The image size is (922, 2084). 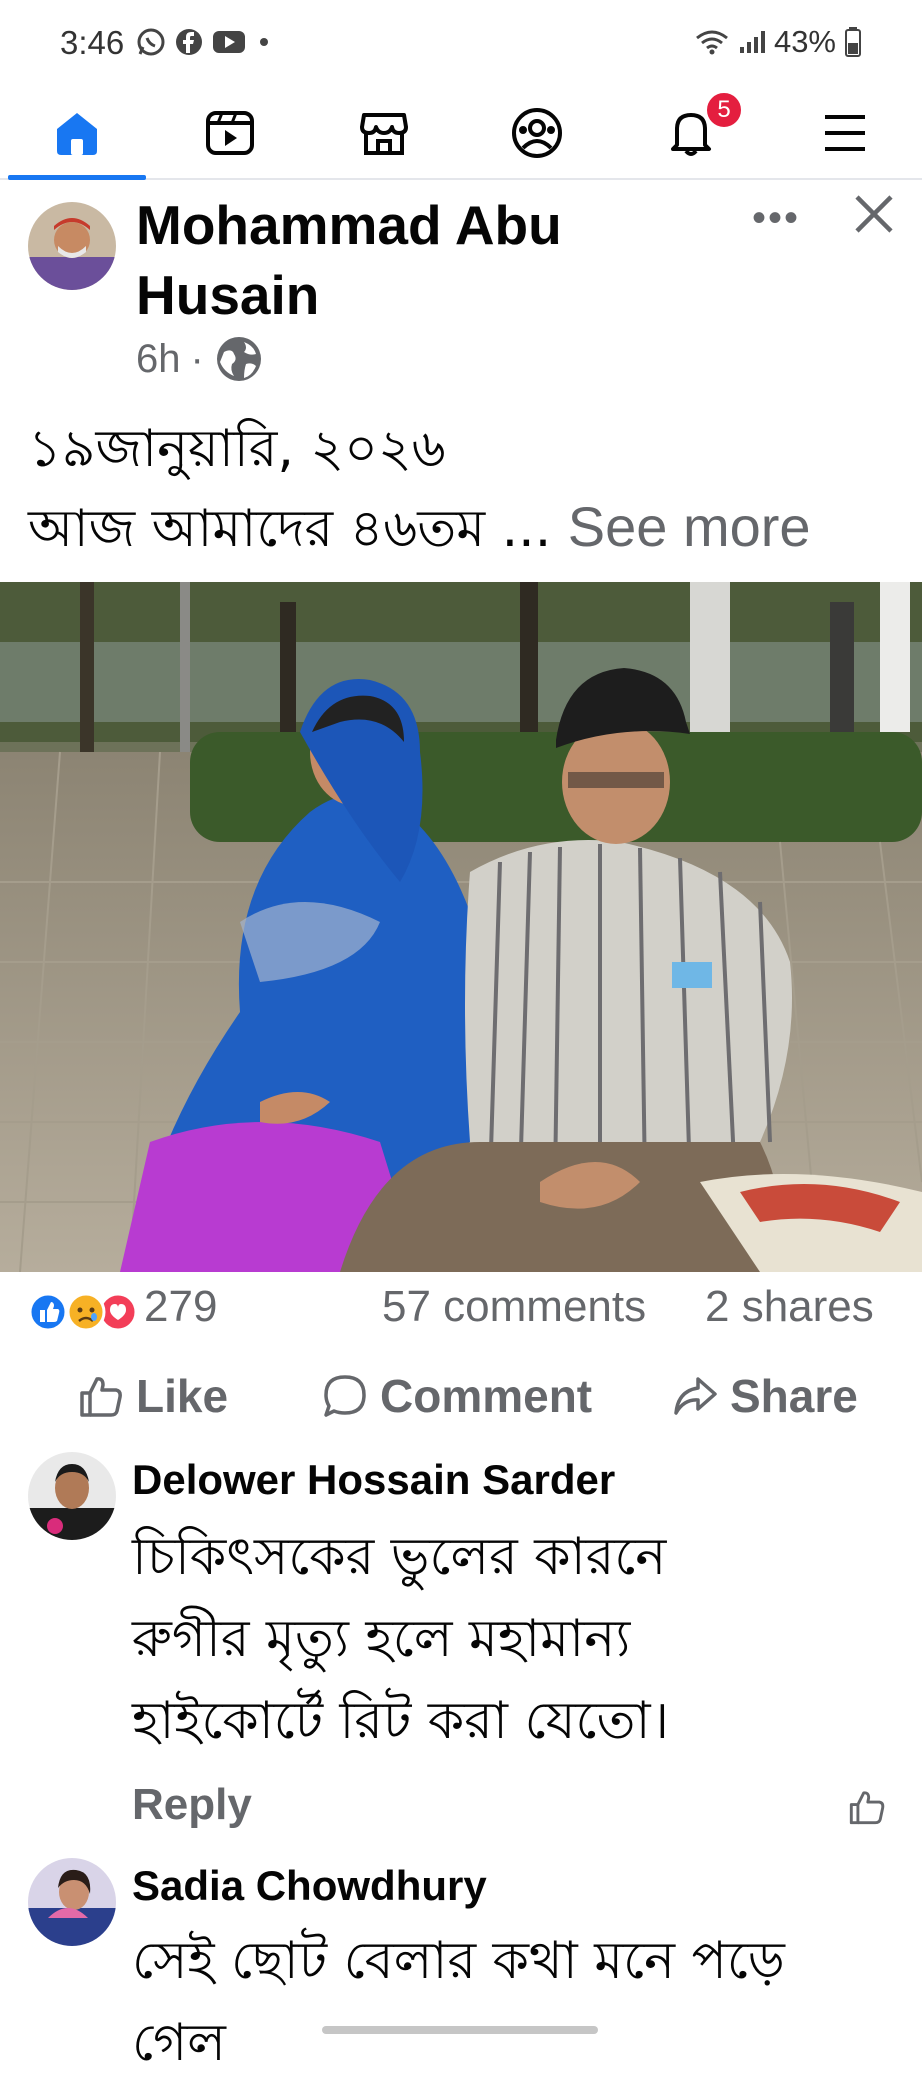 What do you see at coordinates (396, 260) in the screenshot?
I see `author-name: Mohammad Abu Husain` at bounding box center [396, 260].